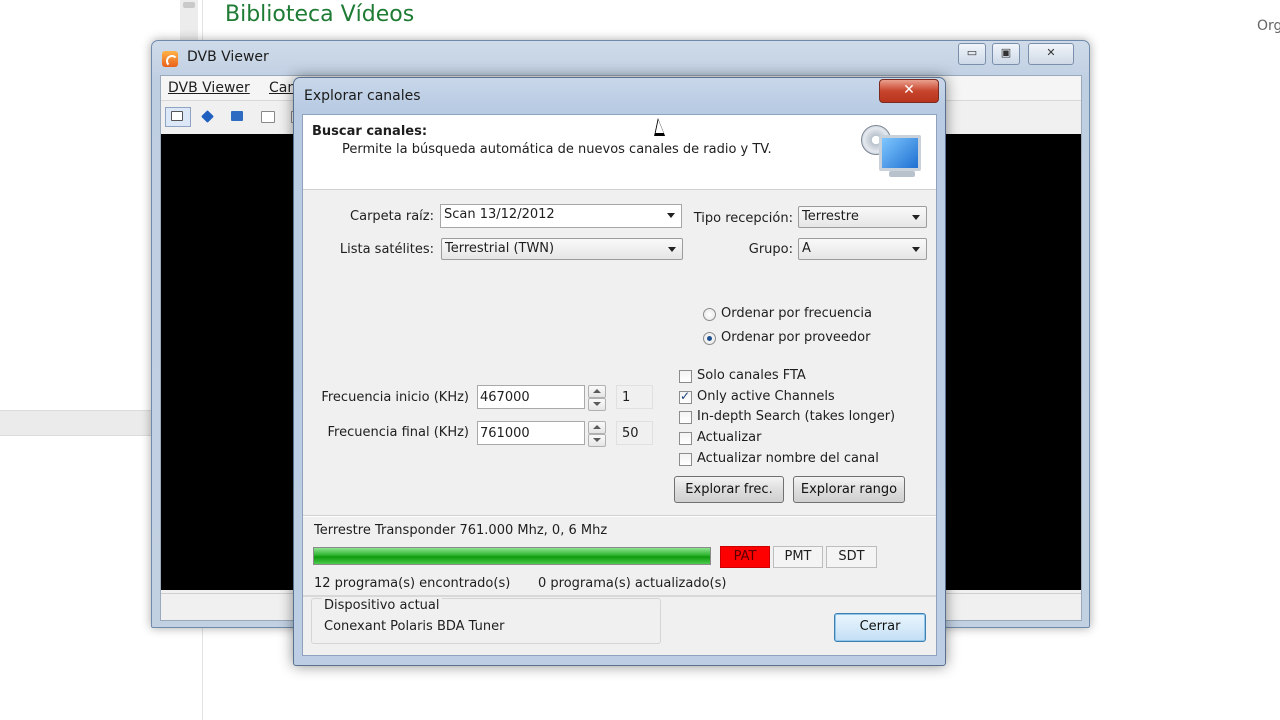 The width and height of the screenshot is (1280, 720). What do you see at coordinates (862, 217) in the screenshot?
I see `tipo-recepcion-combo: Terrestre` at bounding box center [862, 217].